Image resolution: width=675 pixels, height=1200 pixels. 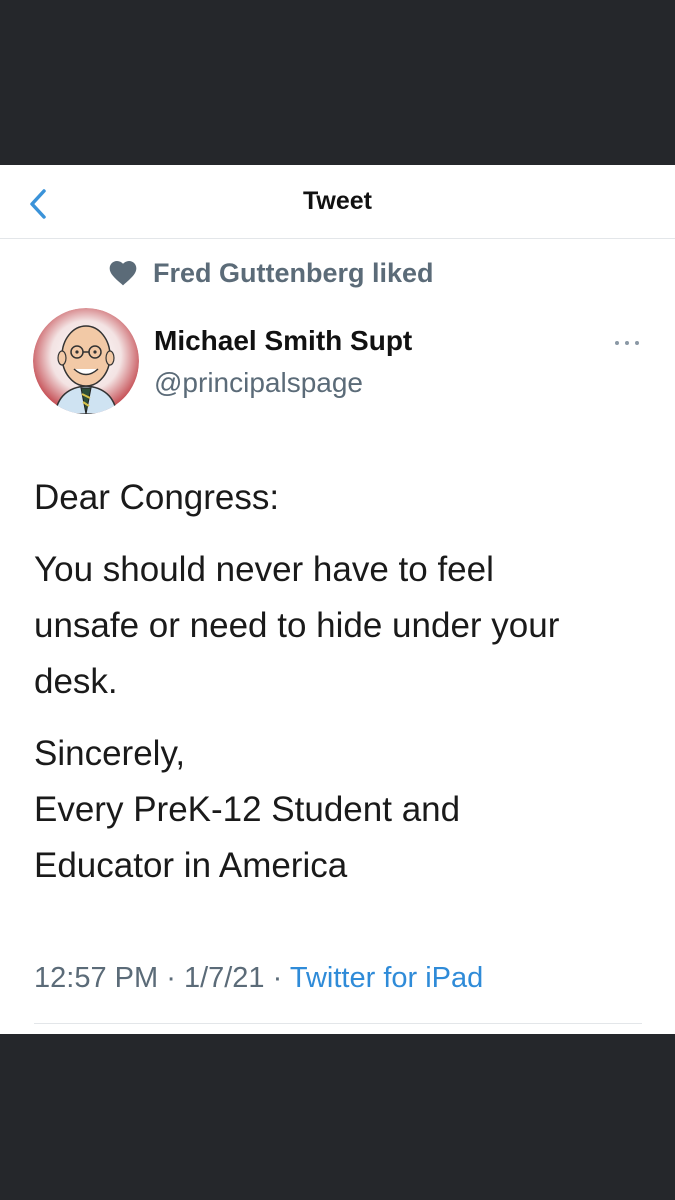 What do you see at coordinates (123, 273) in the screenshot?
I see `heart-icon` at bounding box center [123, 273].